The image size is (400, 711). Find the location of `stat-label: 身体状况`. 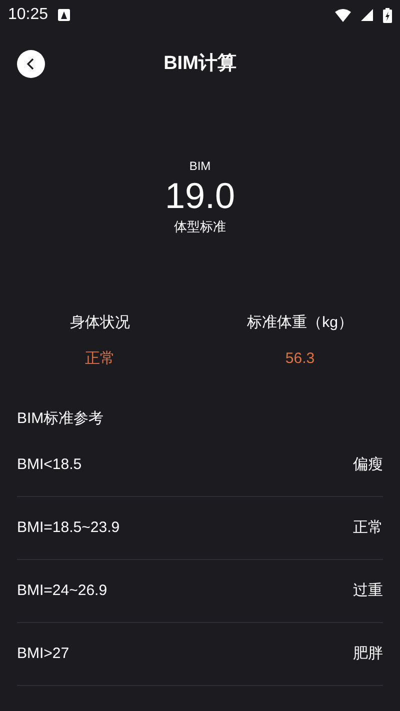

stat-label: 身体状况 is located at coordinates (100, 323).